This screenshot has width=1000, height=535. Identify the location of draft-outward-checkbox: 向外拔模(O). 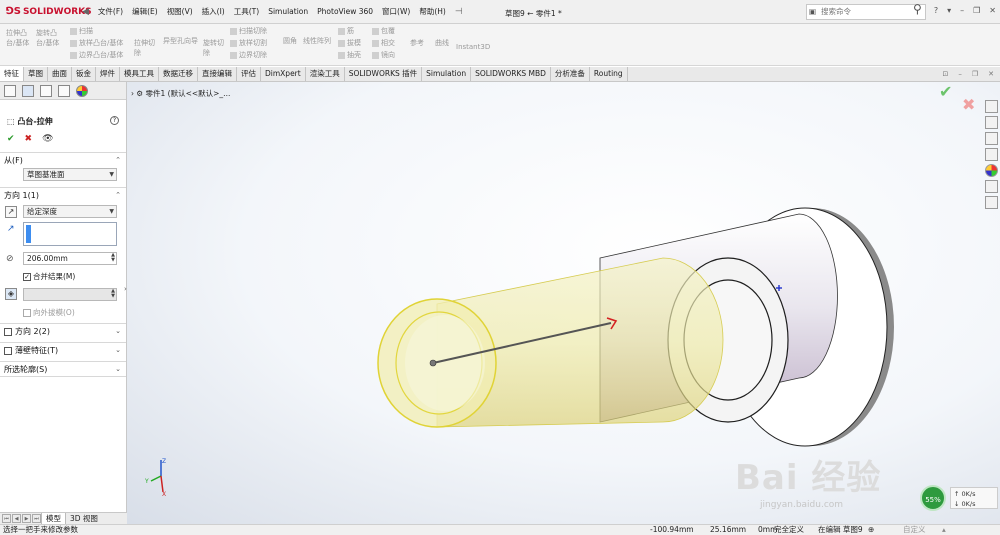
(49, 312).